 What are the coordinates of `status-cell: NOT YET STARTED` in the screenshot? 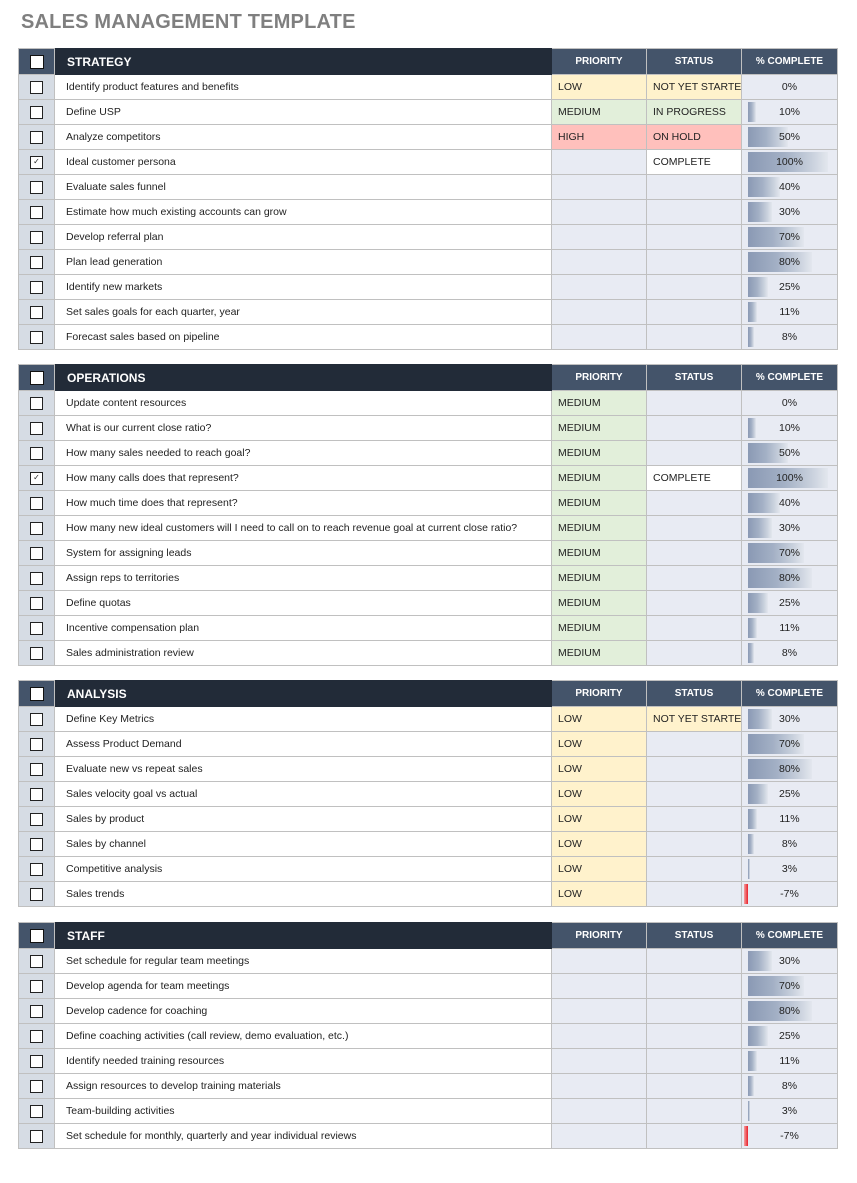 It's located at (694, 719).